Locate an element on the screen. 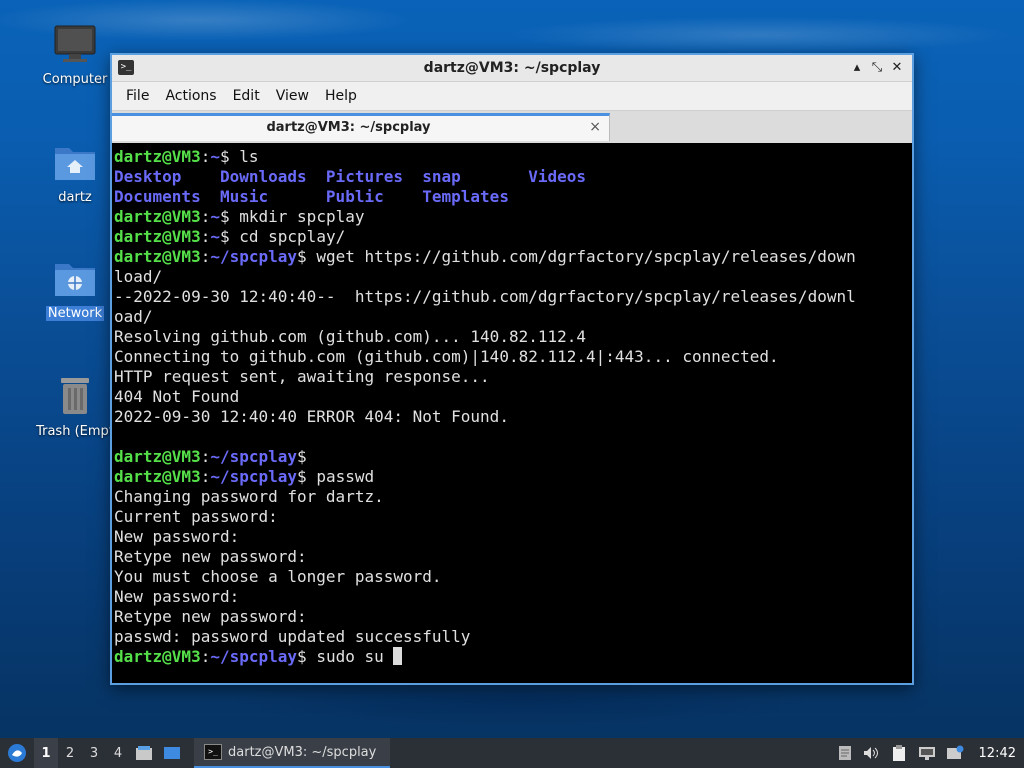  window-title: dartz@VM3: ~/spcplay is located at coordinates (512, 68).